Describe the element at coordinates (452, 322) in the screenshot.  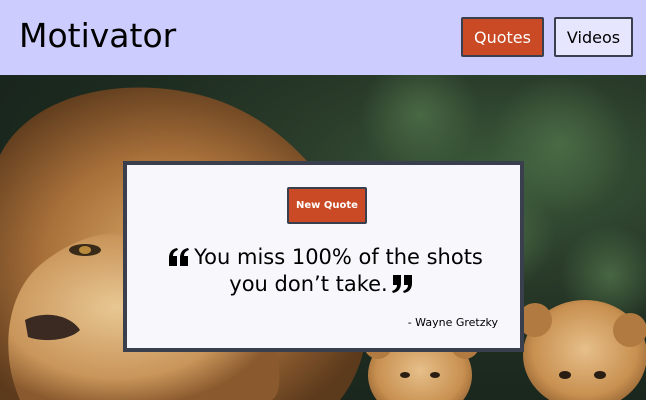
I see `quote-author: - Wayne Gretzky` at that location.